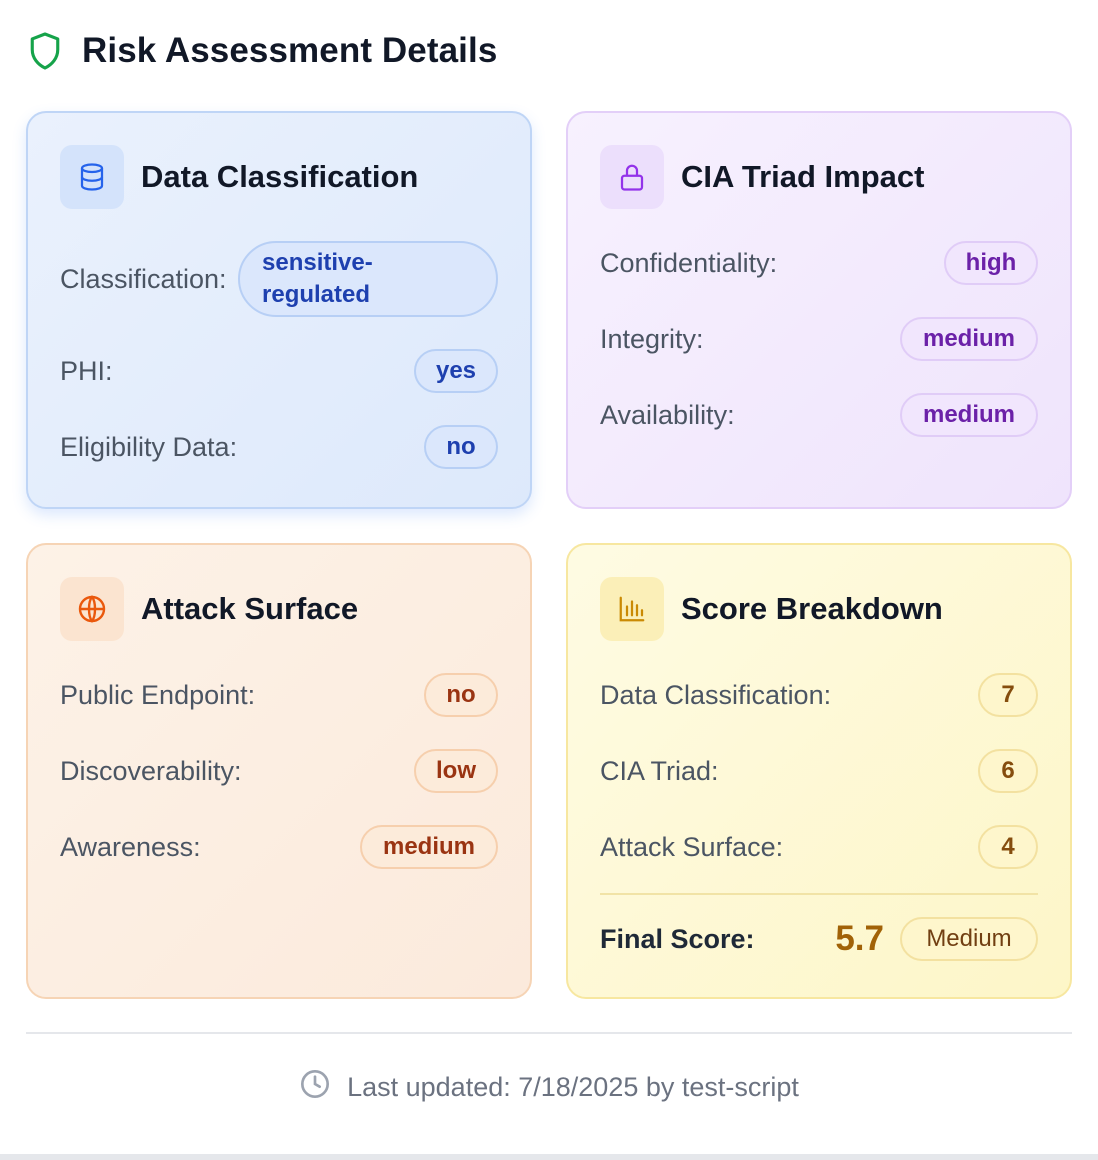 This screenshot has height=1160, width=1098. Describe the element at coordinates (667, 414) in the screenshot. I see `row-label: Availability:` at that location.